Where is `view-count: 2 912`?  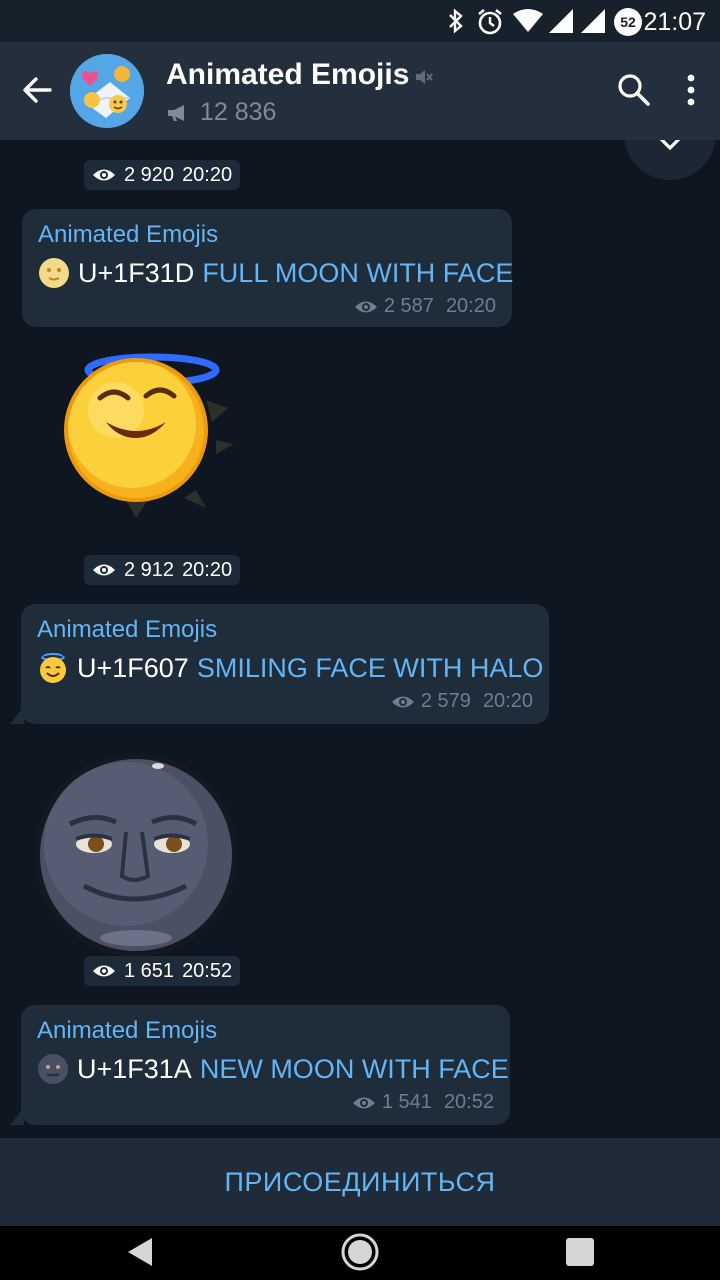
view-count: 2 912 is located at coordinates (149, 569).